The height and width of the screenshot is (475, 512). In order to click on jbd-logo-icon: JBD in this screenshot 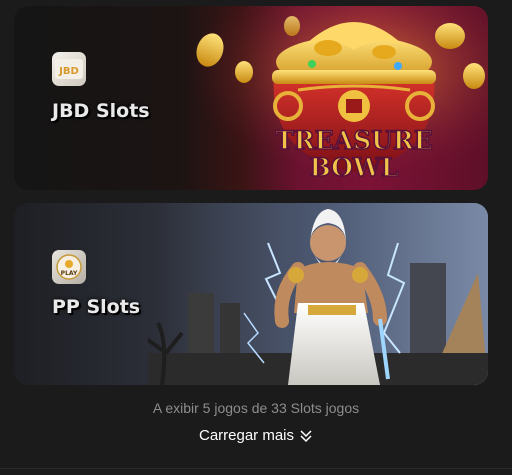, I will do `click(69, 69)`.